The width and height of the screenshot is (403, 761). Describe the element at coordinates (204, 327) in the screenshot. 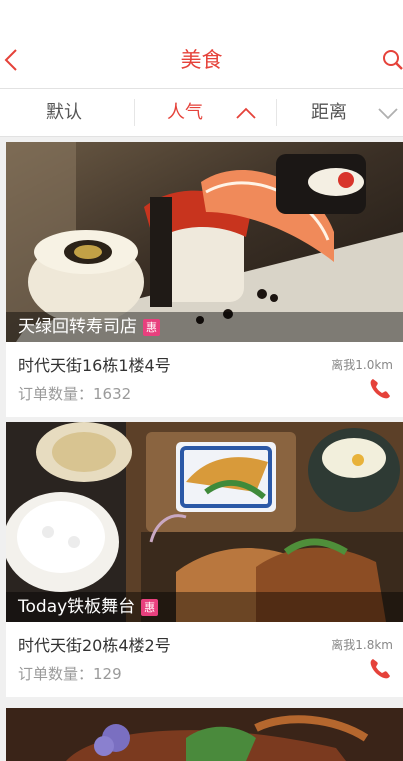

I see `shop-name-strip: 天绿回转寿司店 惠` at that location.